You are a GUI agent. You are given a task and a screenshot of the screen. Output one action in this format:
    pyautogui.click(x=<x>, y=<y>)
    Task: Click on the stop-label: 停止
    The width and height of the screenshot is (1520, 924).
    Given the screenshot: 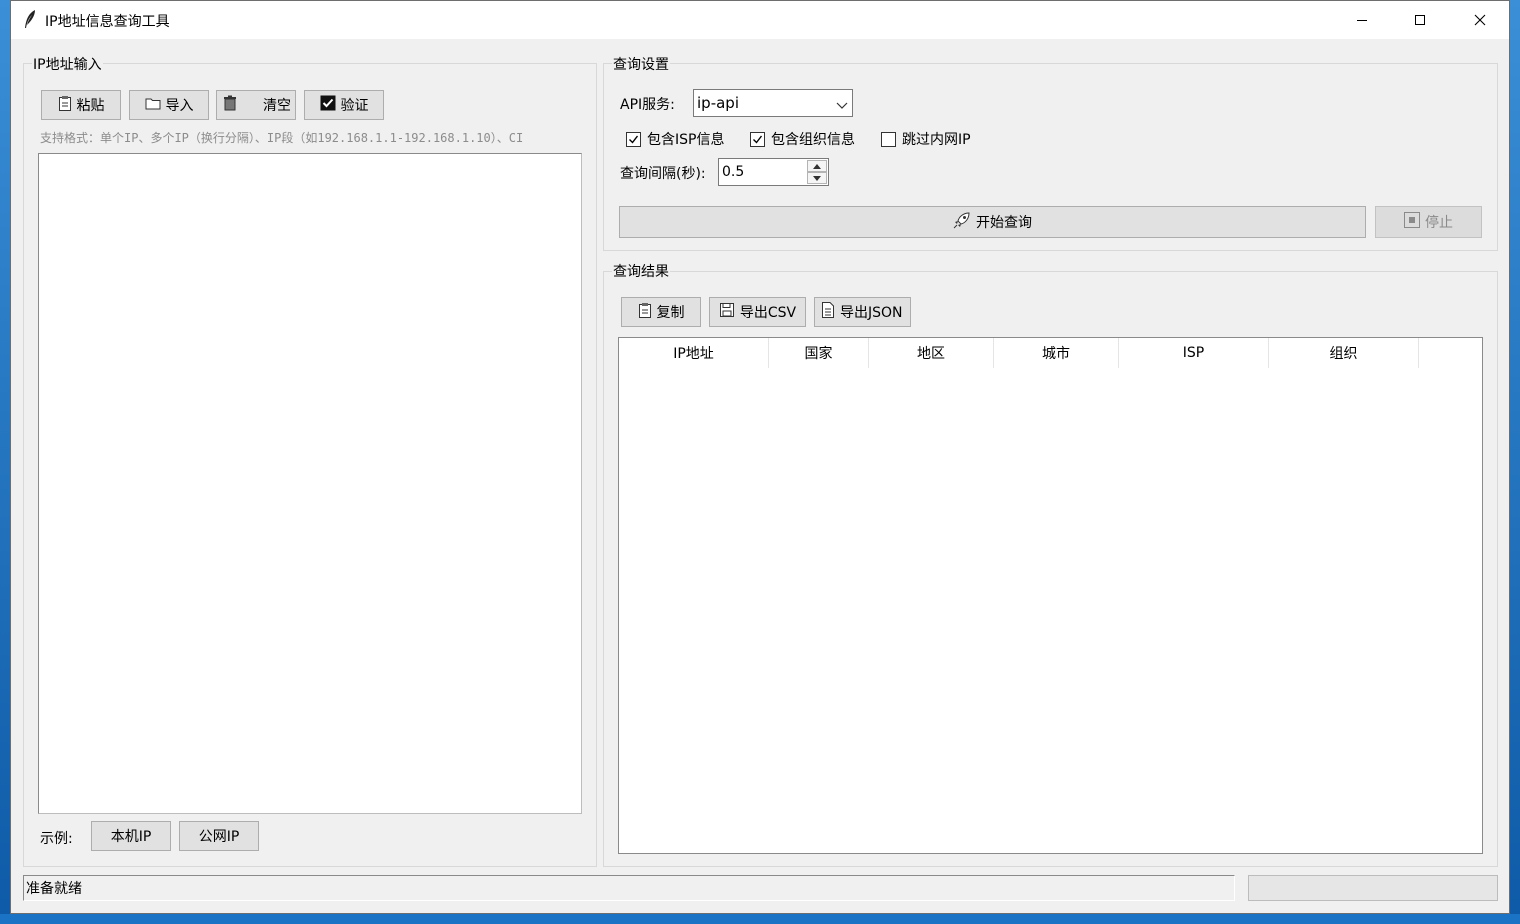 What is the action you would take?
    pyautogui.click(x=1439, y=223)
    